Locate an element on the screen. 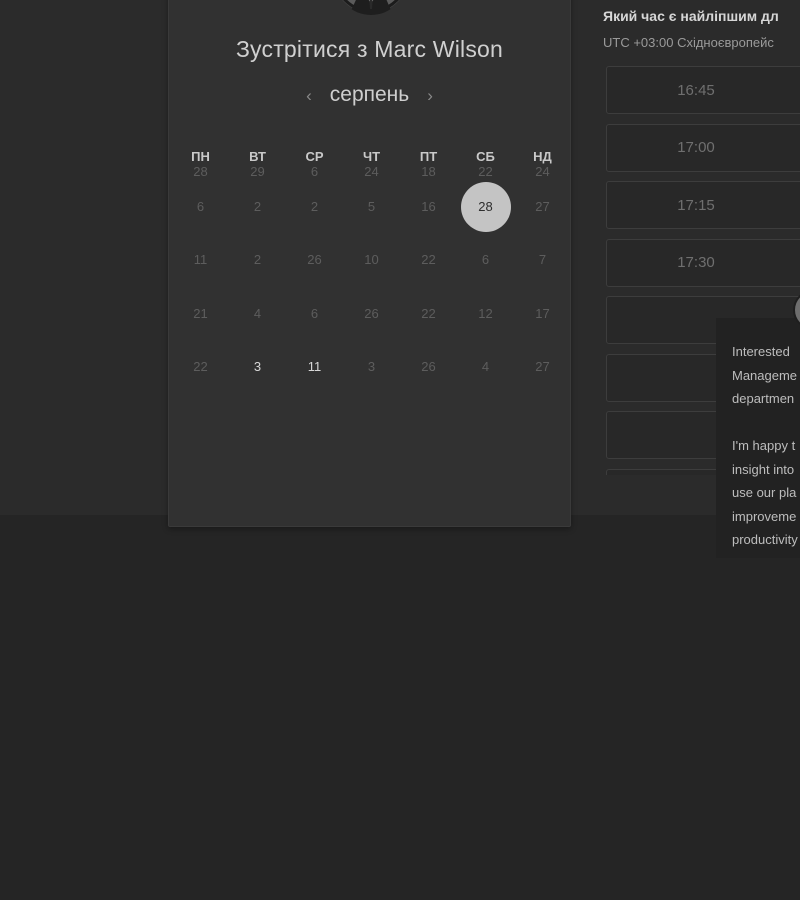 The height and width of the screenshot is (900, 800). calendar-day: 29 is located at coordinates (257, 171).